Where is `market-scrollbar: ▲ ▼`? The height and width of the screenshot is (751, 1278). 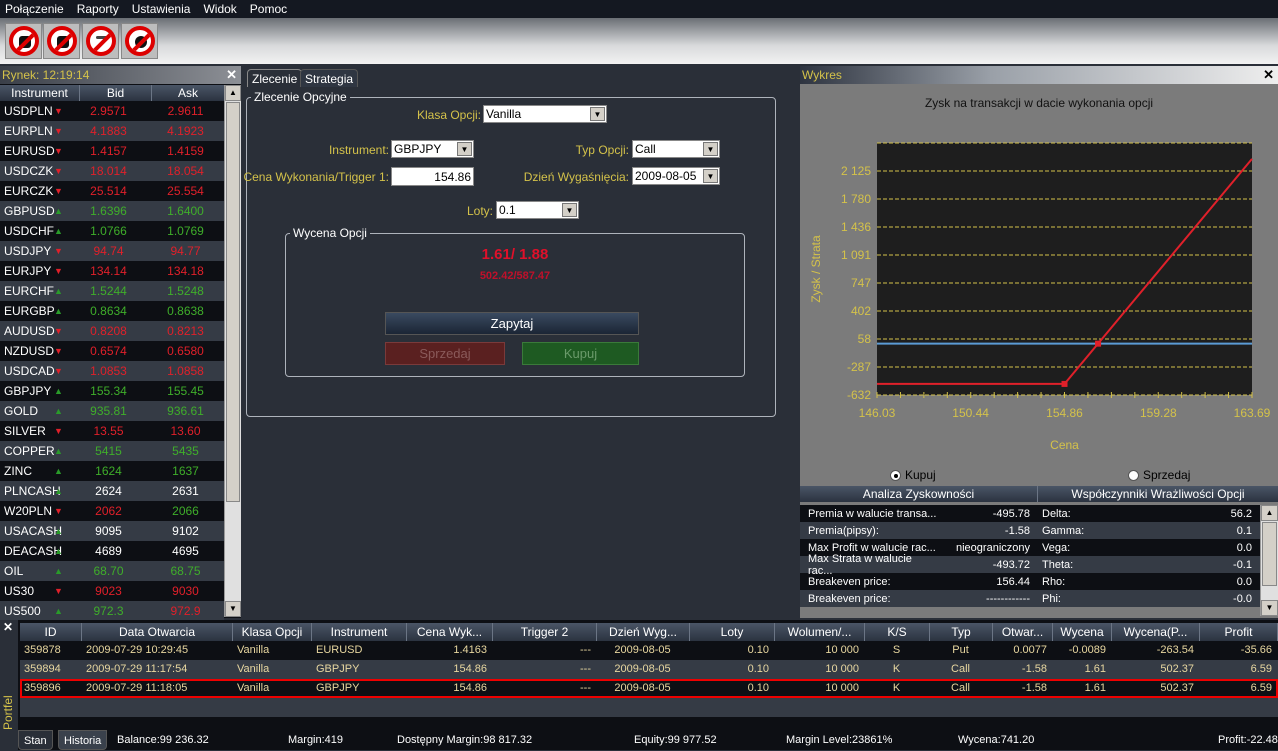
market-scrollbar: ▲ ▼ is located at coordinates (232, 351).